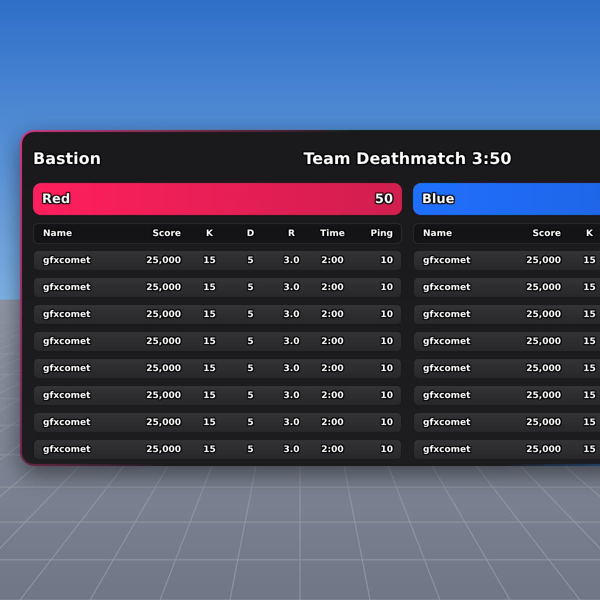  Describe the element at coordinates (381, 233) in the screenshot. I see `column-header: Ping` at that location.